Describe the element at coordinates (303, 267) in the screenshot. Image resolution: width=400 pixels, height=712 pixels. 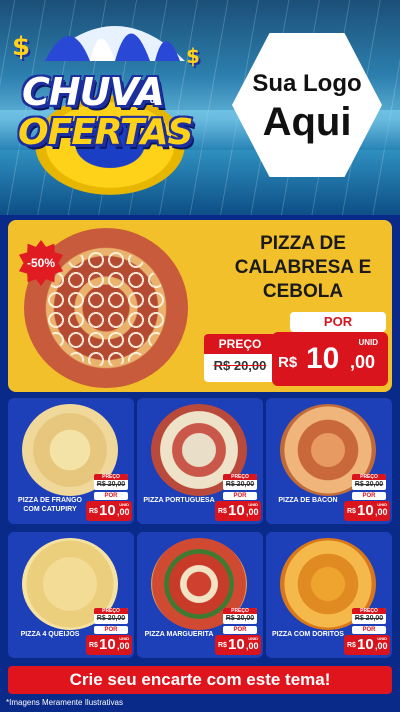
I see `featured-product-name: PIZZA DE CALABRESA E CEBOLA` at that location.